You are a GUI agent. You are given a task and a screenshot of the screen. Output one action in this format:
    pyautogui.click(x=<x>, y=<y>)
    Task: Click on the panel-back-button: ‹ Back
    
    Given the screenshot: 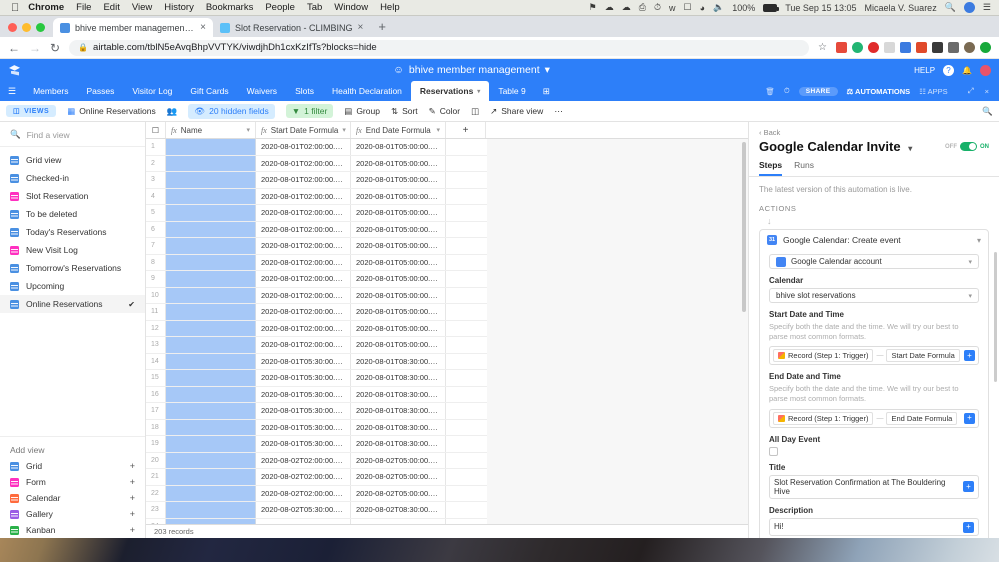 What is the action you would take?
    pyautogui.click(x=874, y=130)
    